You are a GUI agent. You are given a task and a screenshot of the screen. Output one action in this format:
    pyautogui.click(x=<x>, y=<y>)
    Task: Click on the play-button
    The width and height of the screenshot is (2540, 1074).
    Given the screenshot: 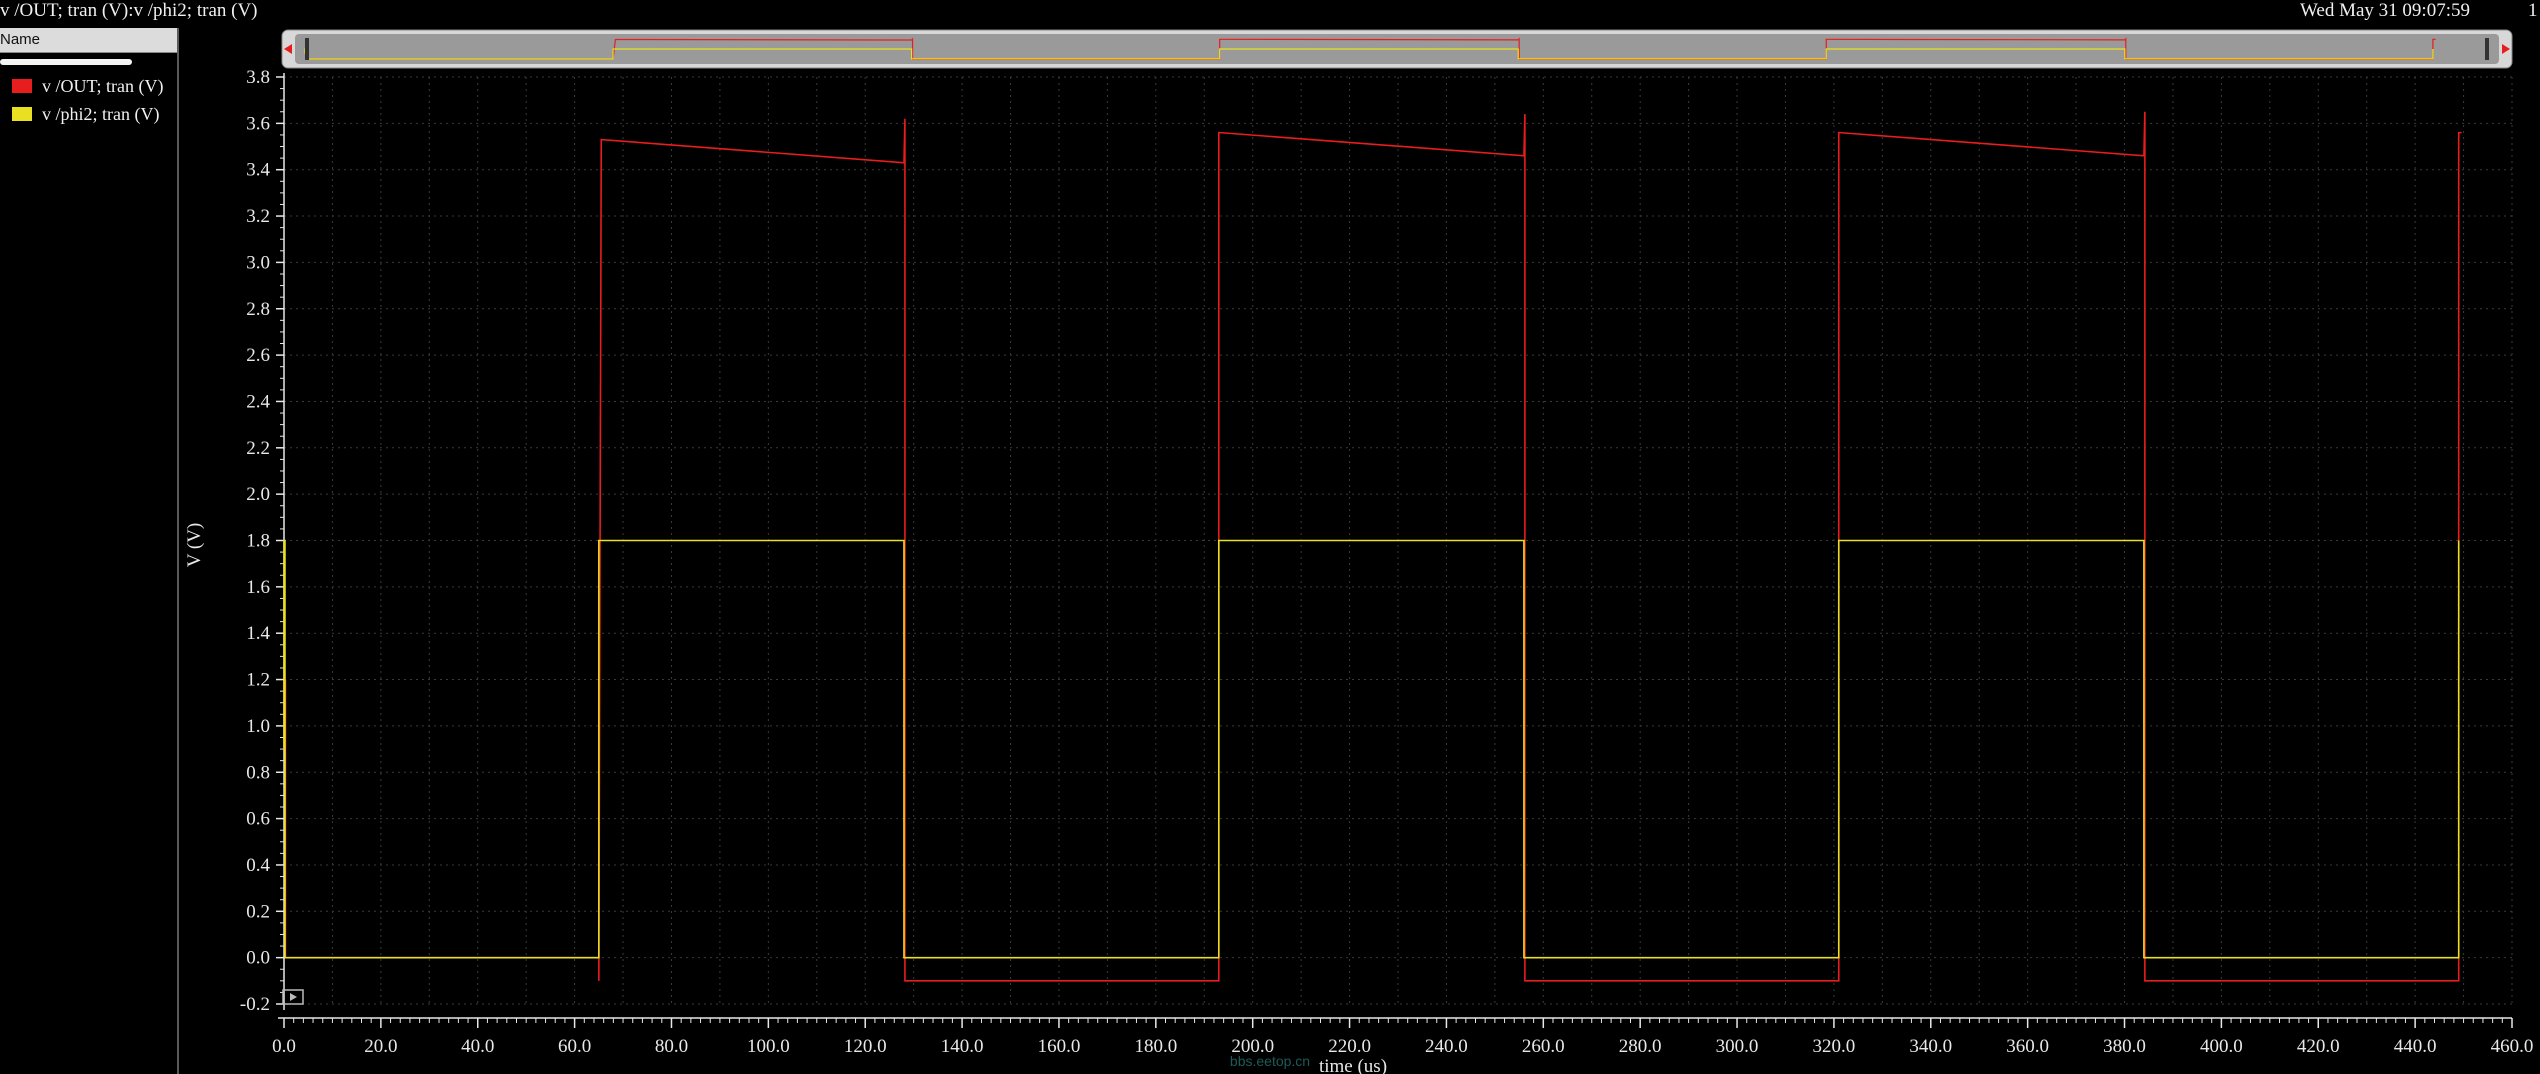 What is the action you would take?
    pyautogui.click(x=293, y=997)
    